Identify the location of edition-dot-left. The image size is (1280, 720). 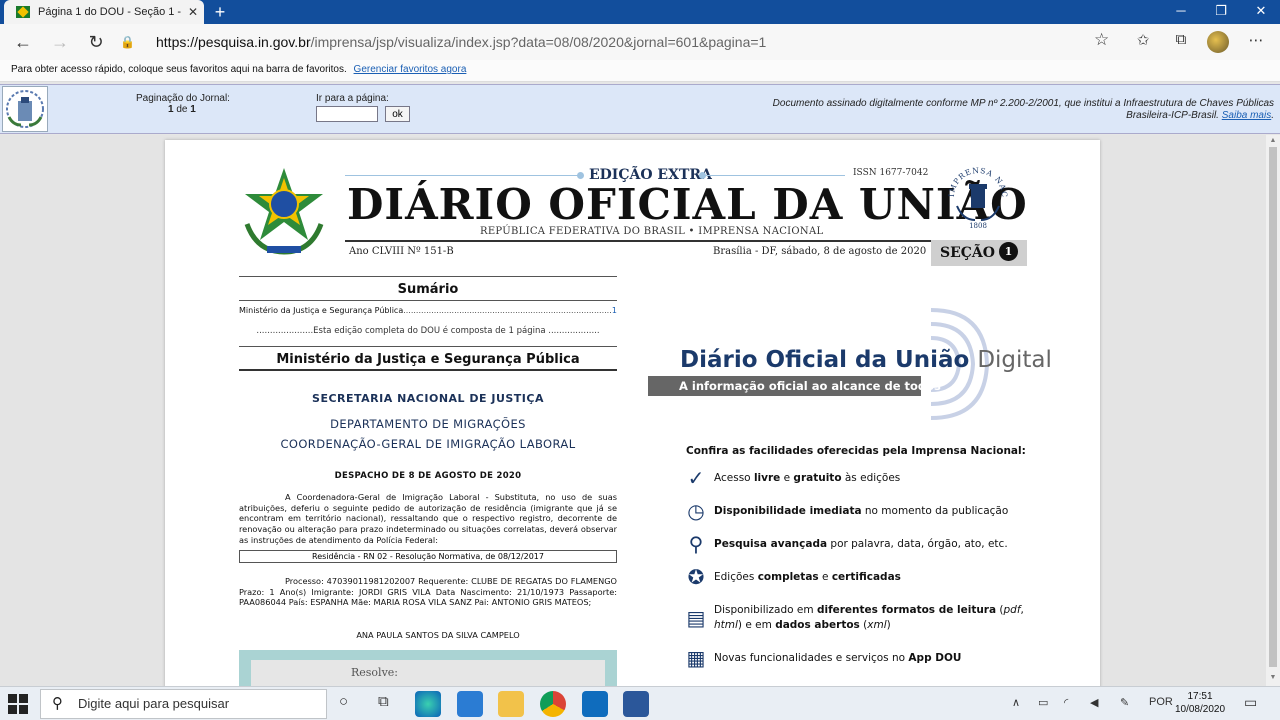
(580, 175).